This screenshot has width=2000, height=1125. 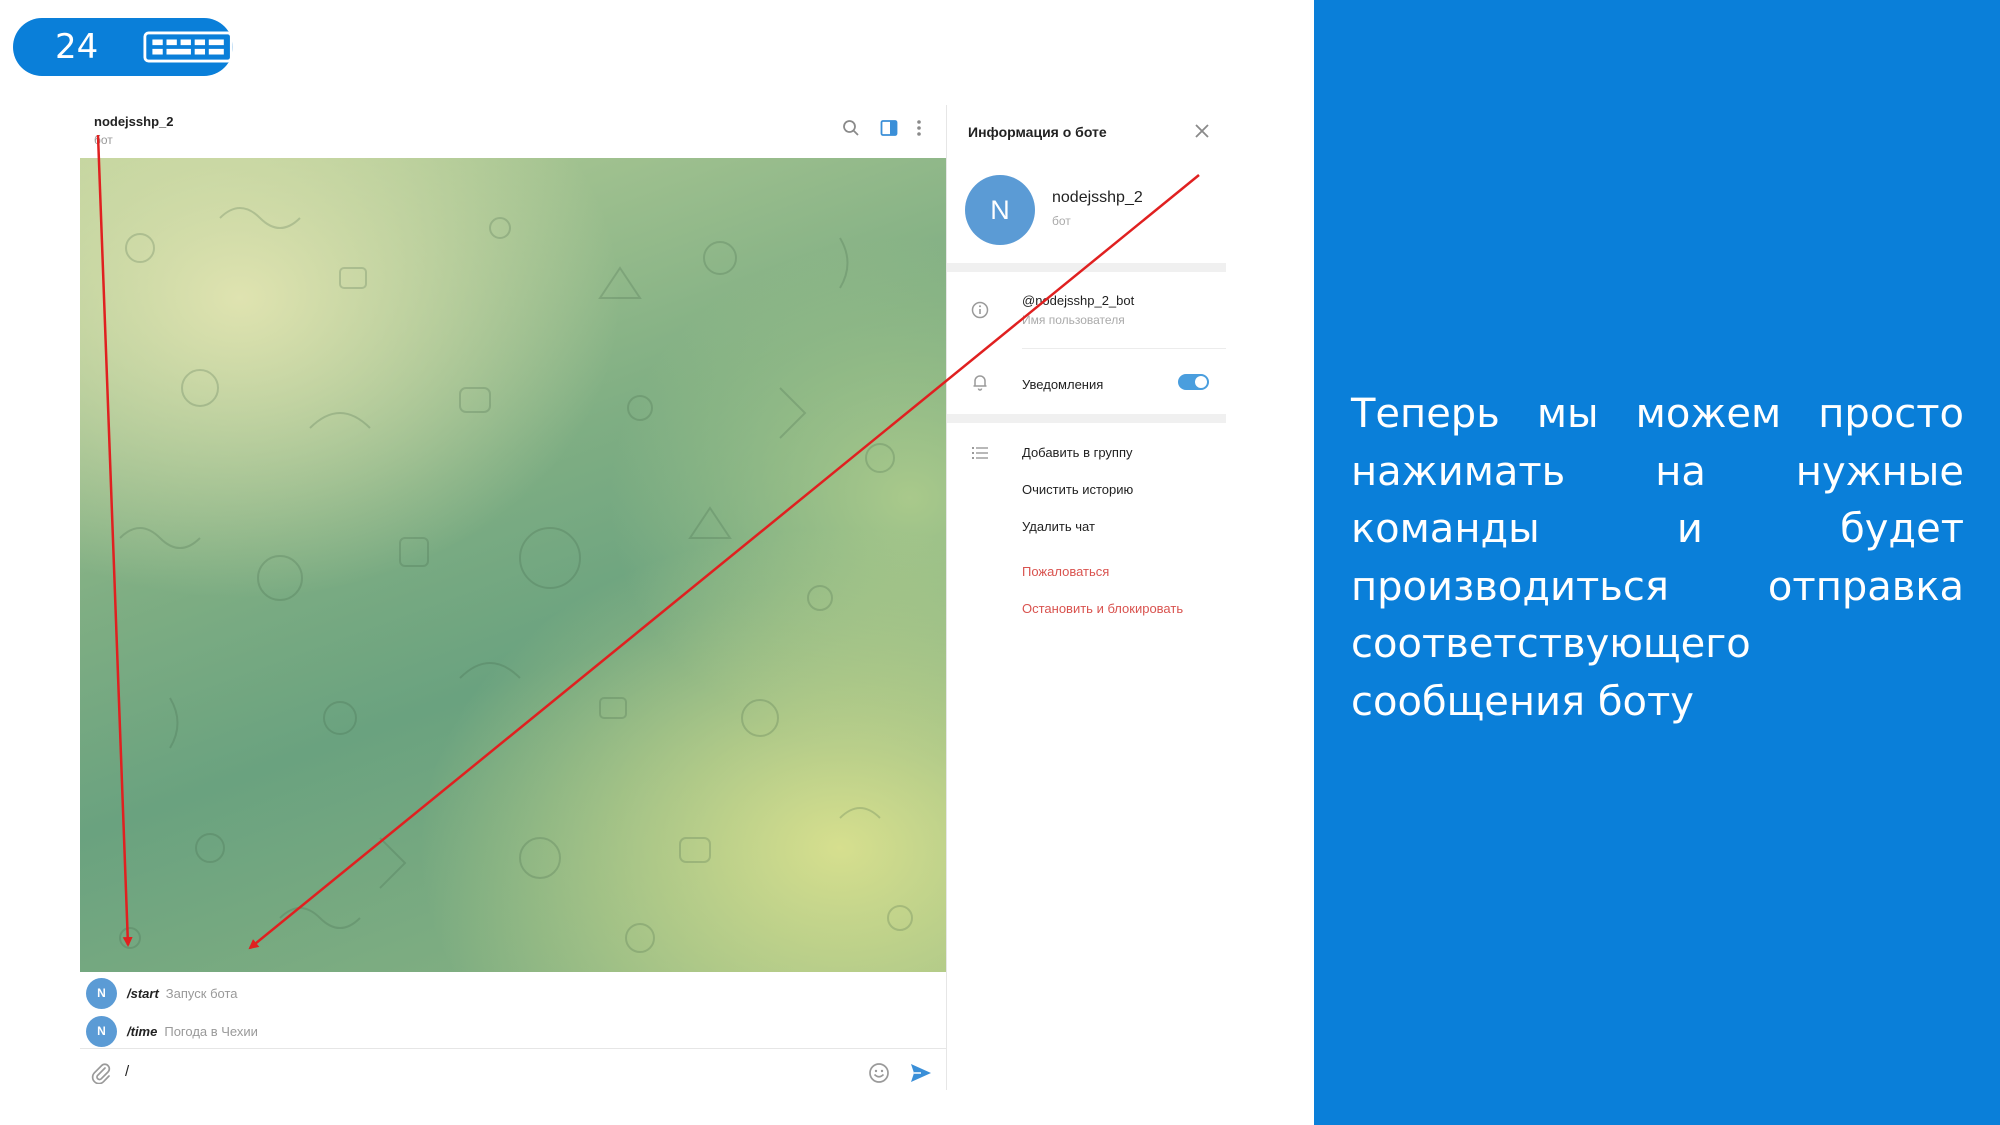 What do you see at coordinates (1000, 210) in the screenshot?
I see `profile-avatar: N` at bounding box center [1000, 210].